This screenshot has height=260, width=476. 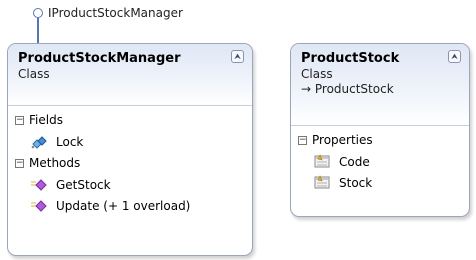 What do you see at coordinates (70, 141) in the screenshot?
I see `member-name: Lock` at bounding box center [70, 141].